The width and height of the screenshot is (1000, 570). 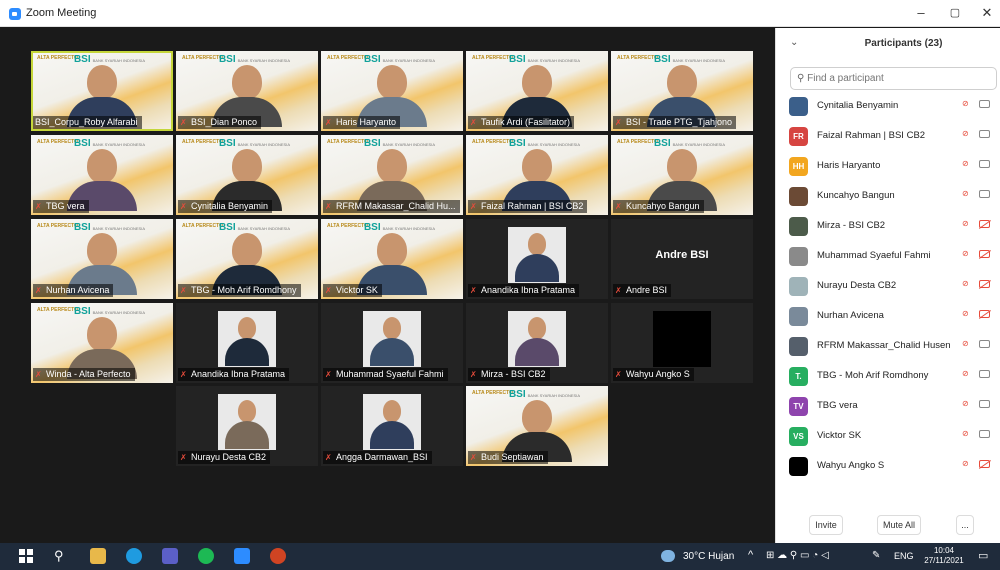 What do you see at coordinates (888, 227) in the screenshot?
I see `participant-row: Mirza - BSI CB2 ⊘` at bounding box center [888, 227].